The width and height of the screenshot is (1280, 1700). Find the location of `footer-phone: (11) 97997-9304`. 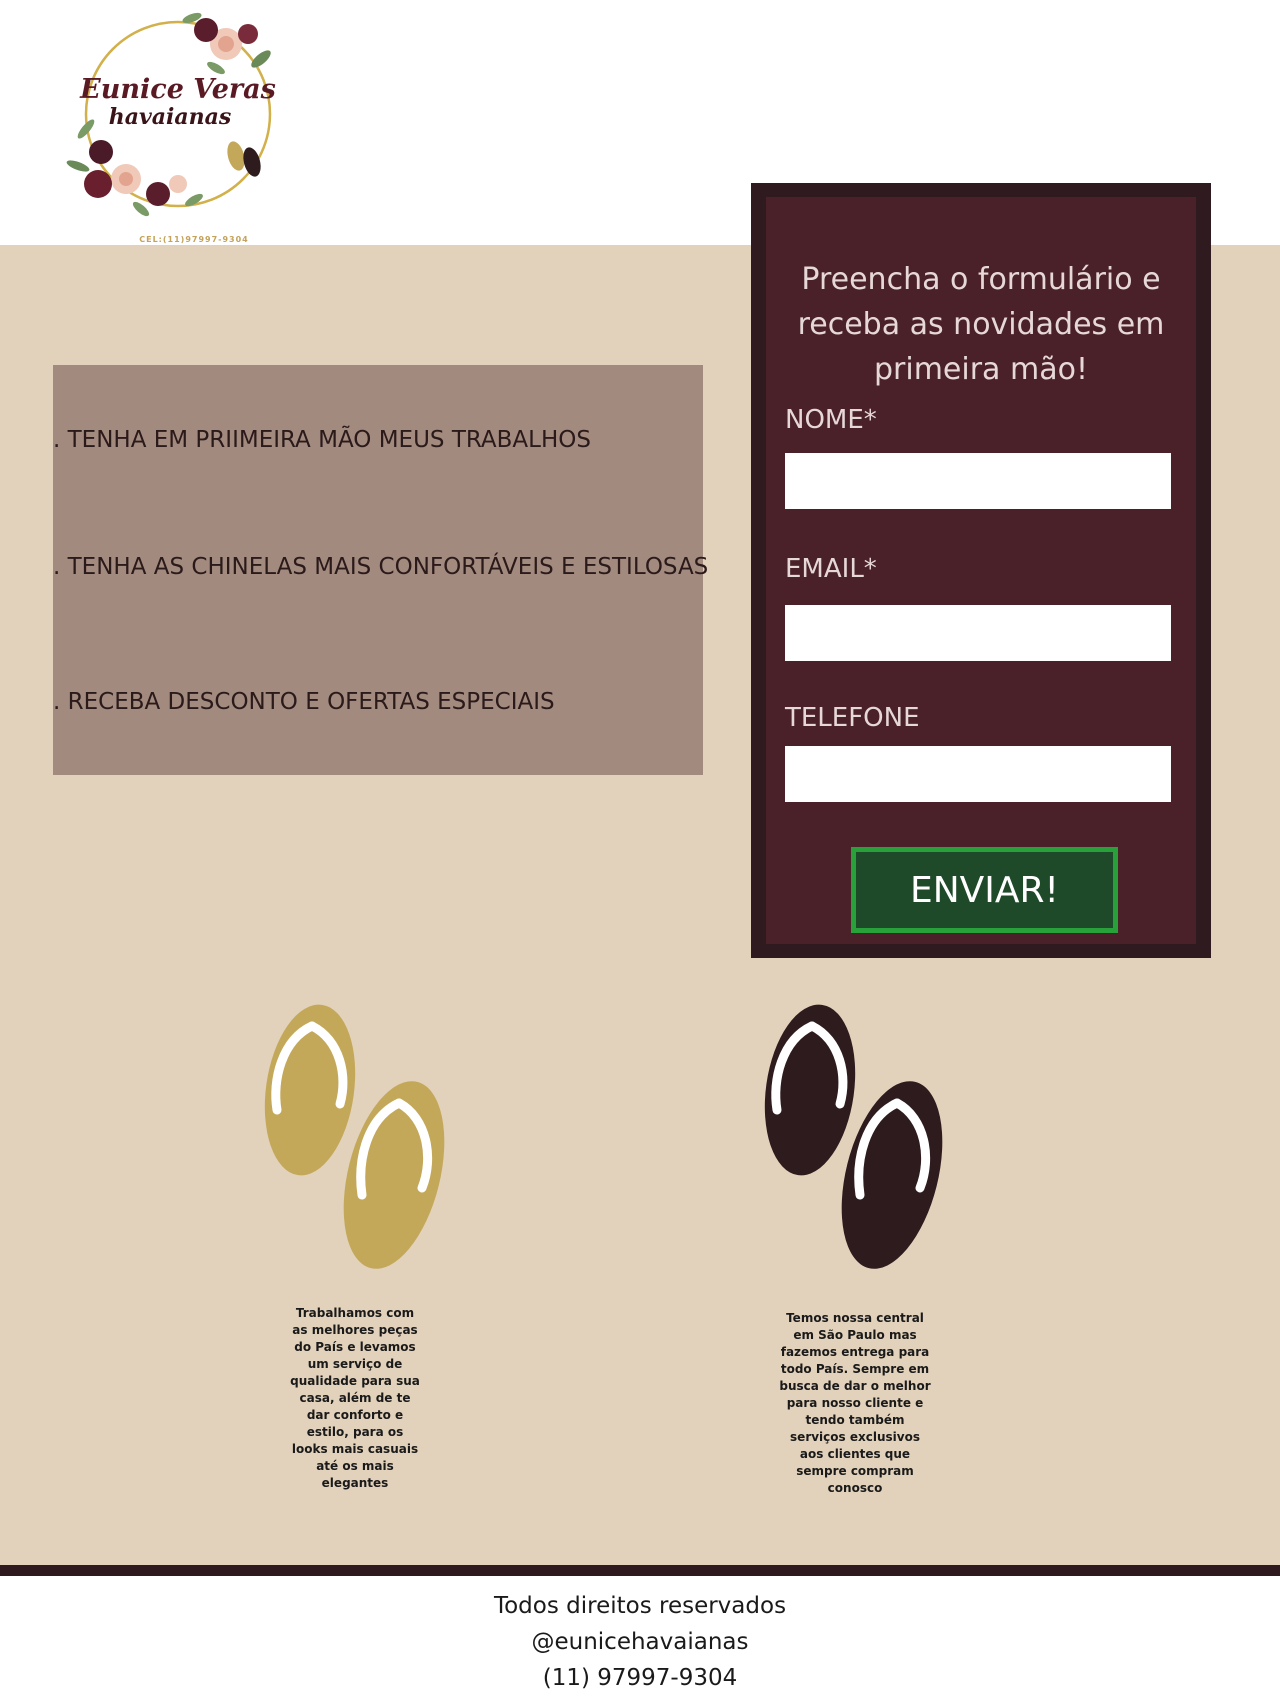

footer-phone: (11) 97997-9304 is located at coordinates (640, 1678).